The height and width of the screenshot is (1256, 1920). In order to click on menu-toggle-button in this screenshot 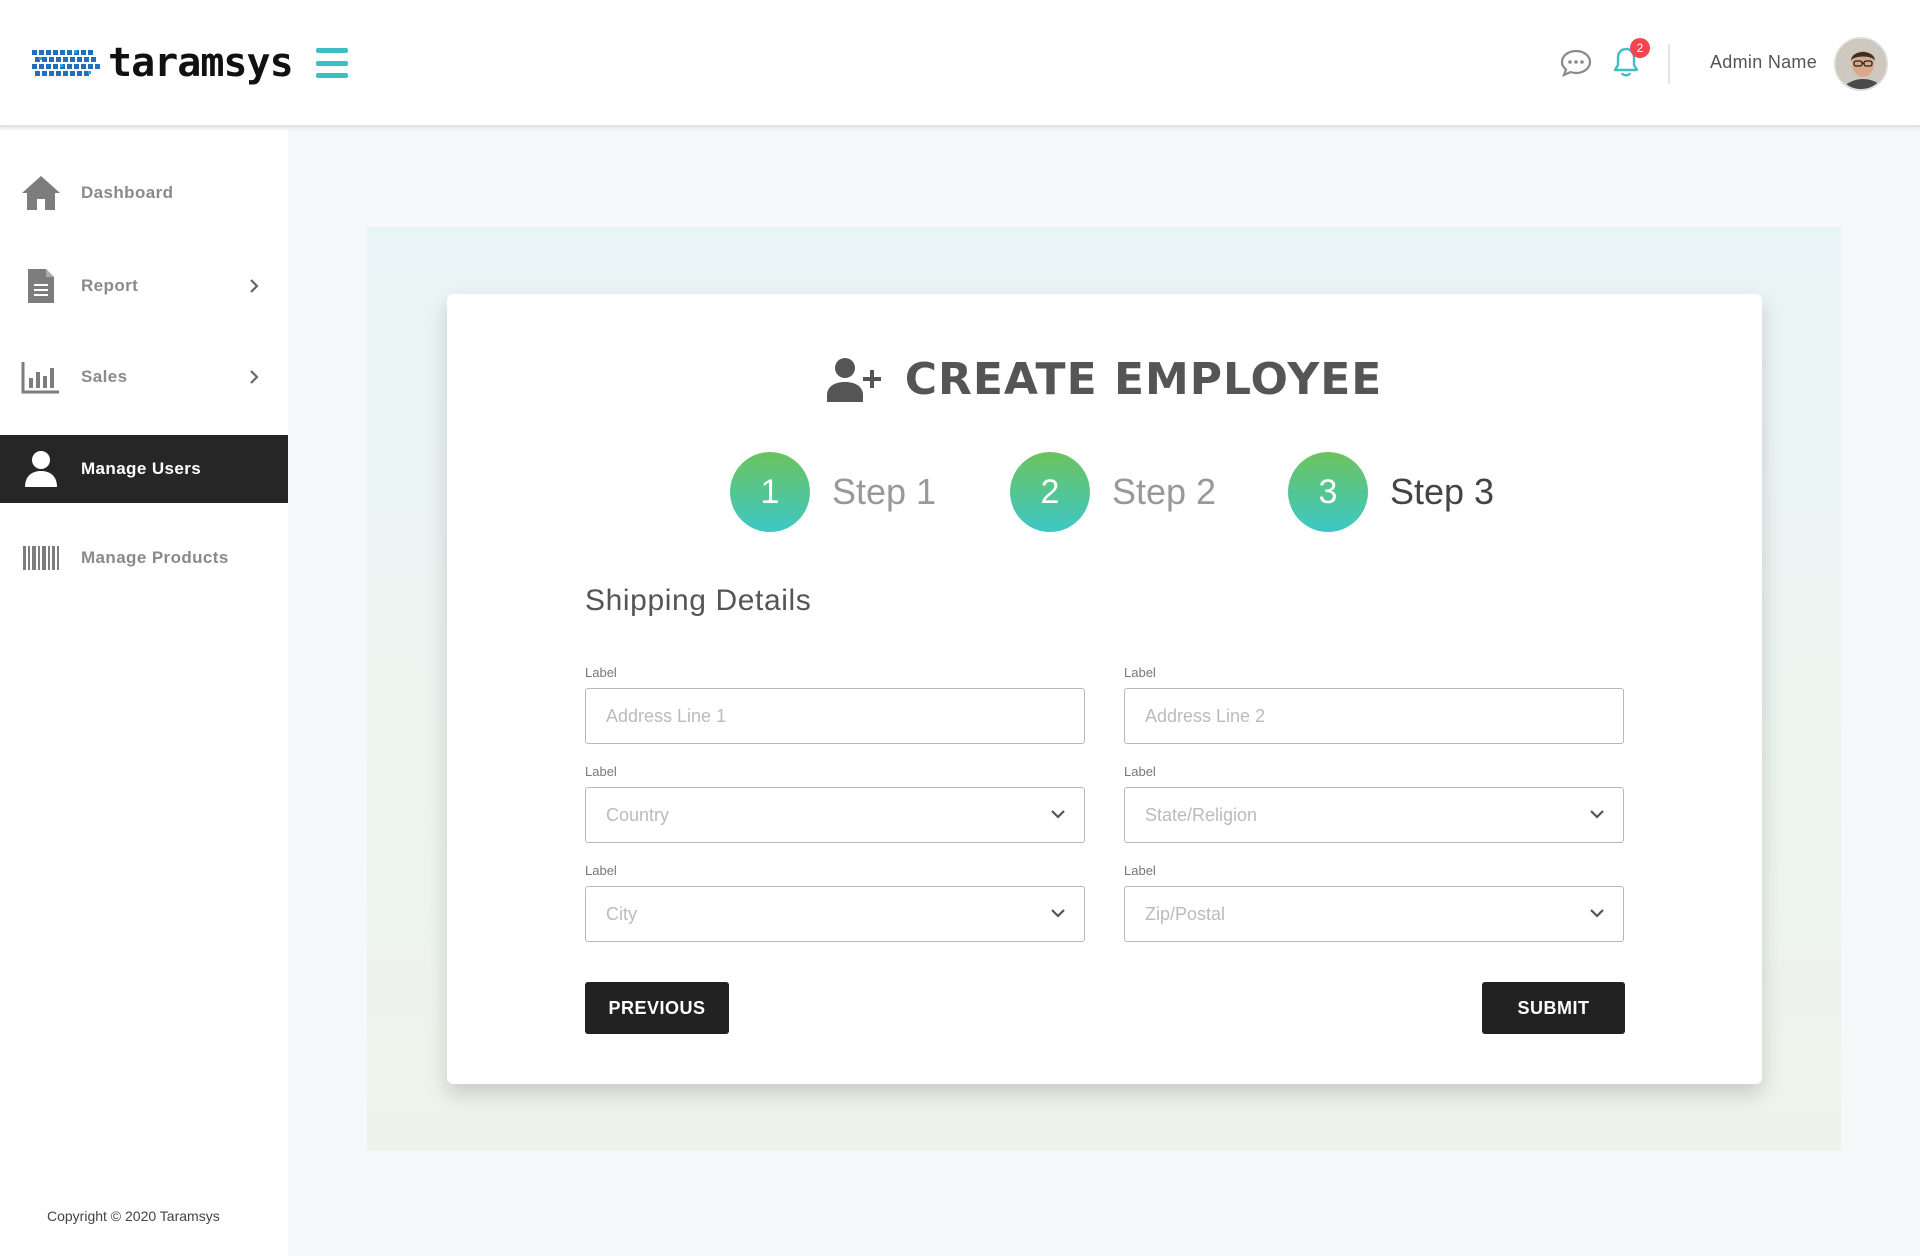, I will do `click(332, 63)`.